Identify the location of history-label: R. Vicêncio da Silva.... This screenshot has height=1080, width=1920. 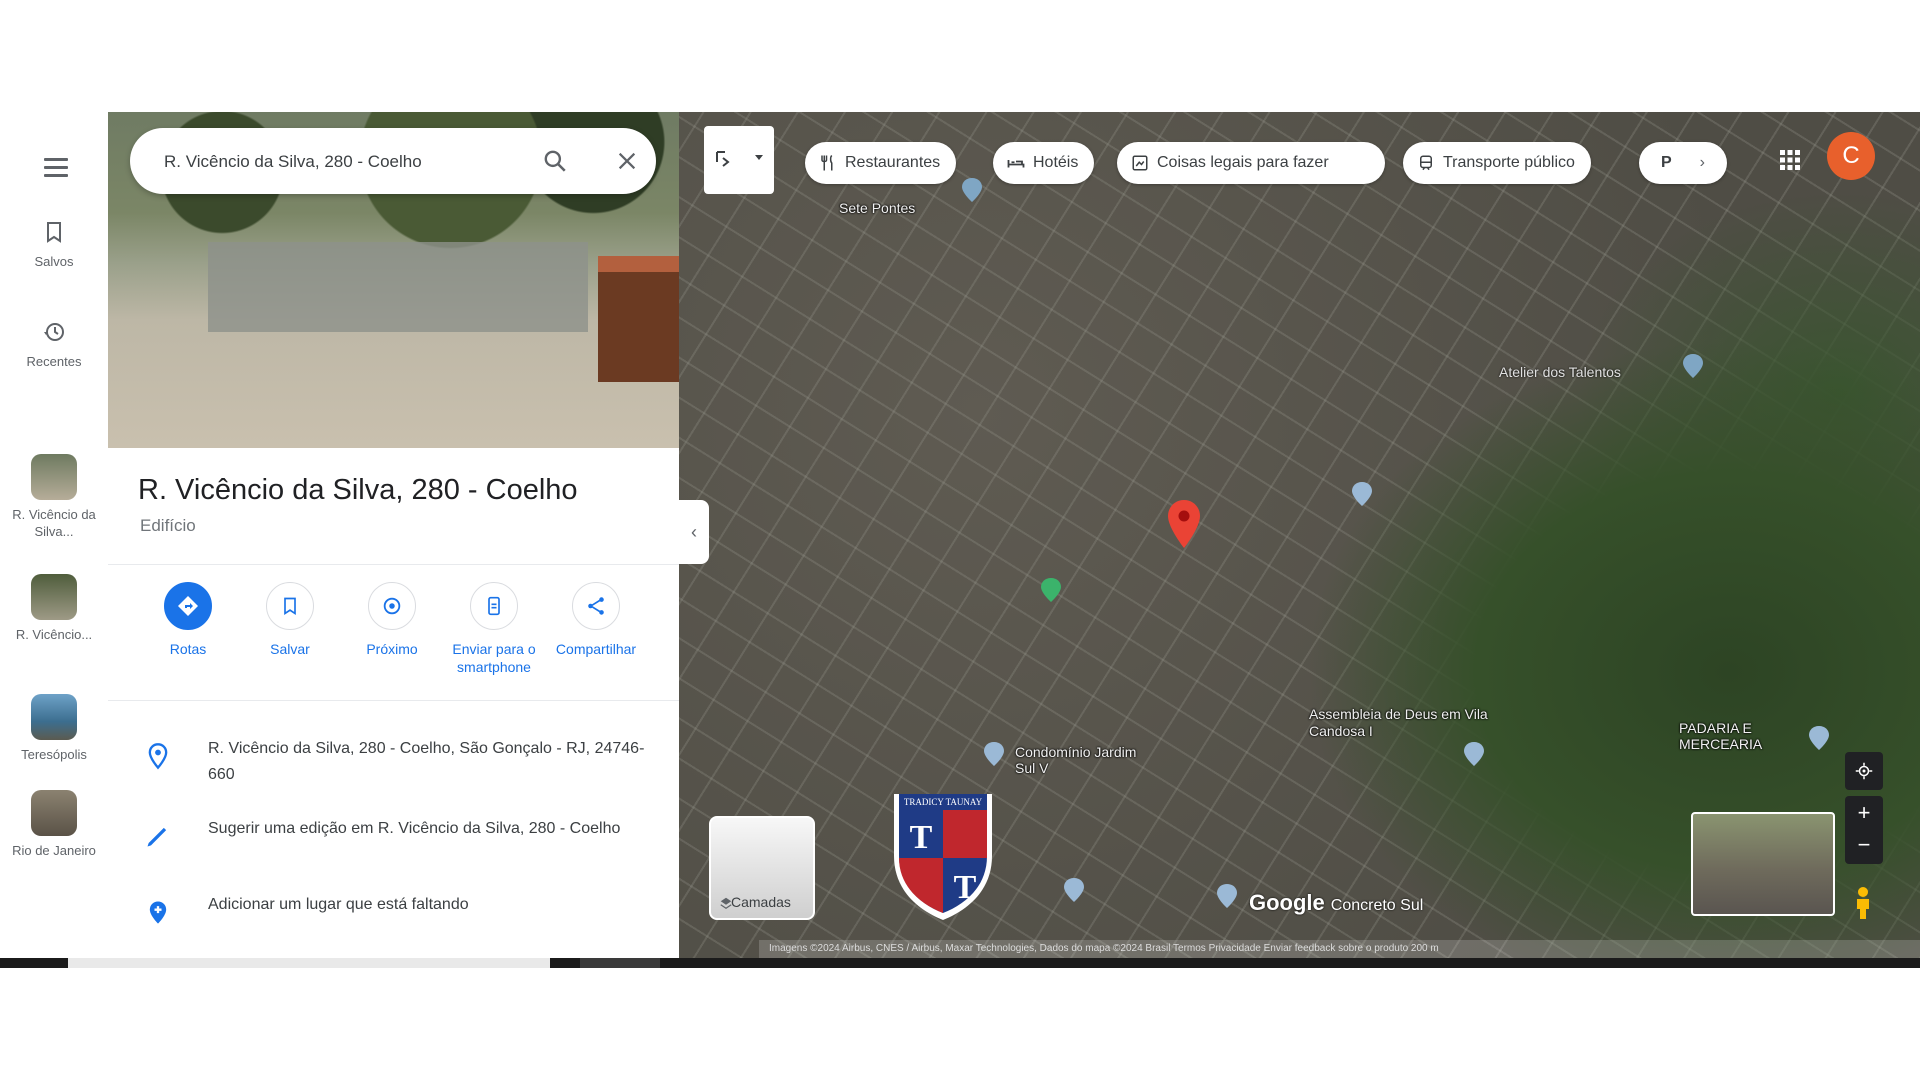
(54, 523).